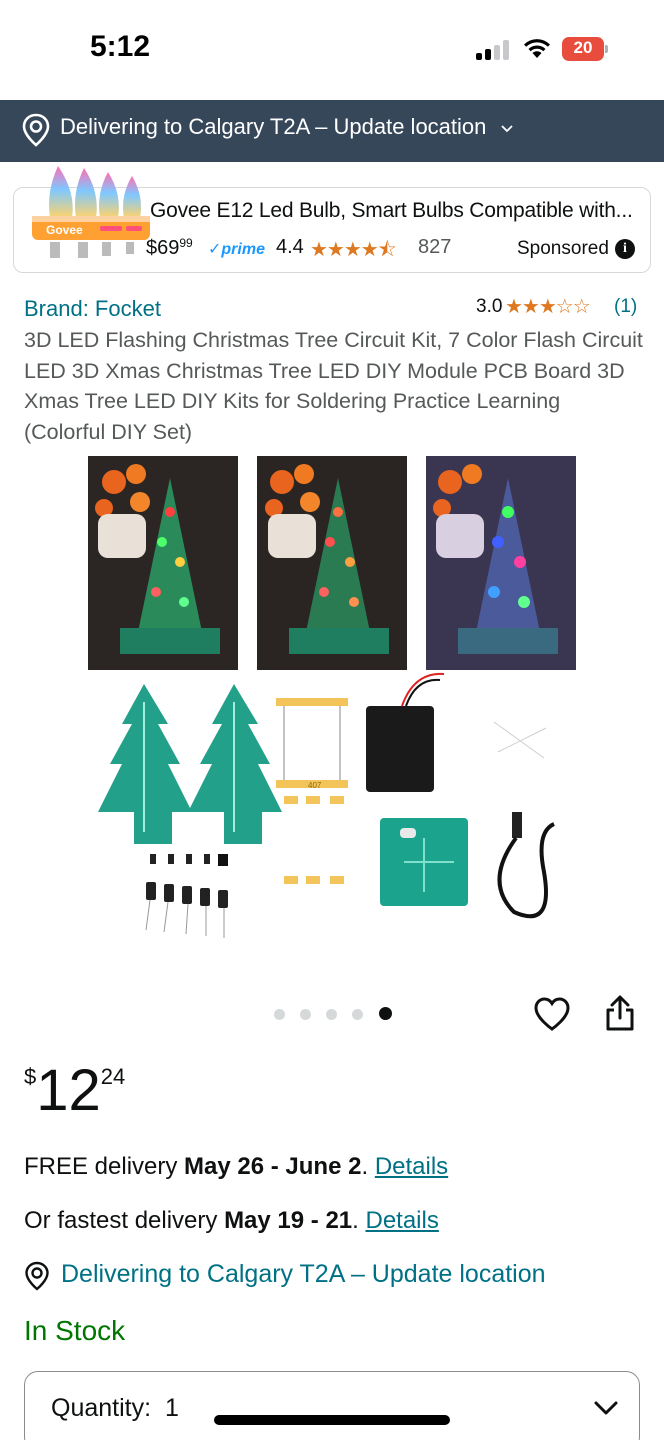  Describe the element at coordinates (236, 249) in the screenshot. I see `prime-badge: ✓prime` at that location.